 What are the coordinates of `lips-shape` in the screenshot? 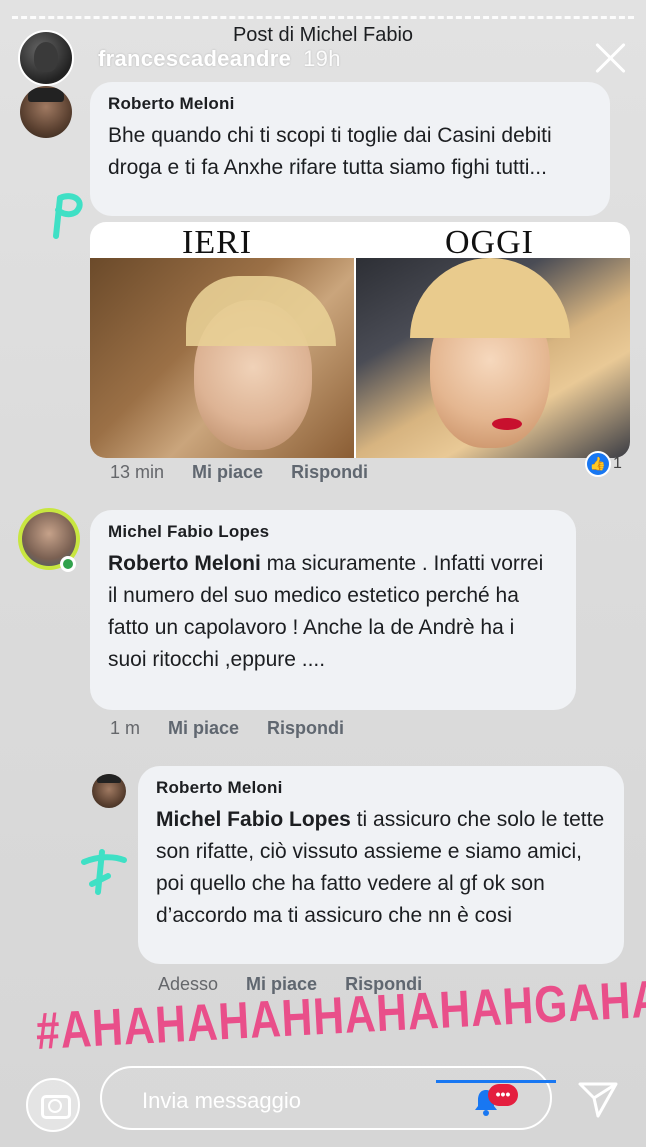 It's located at (507, 424).